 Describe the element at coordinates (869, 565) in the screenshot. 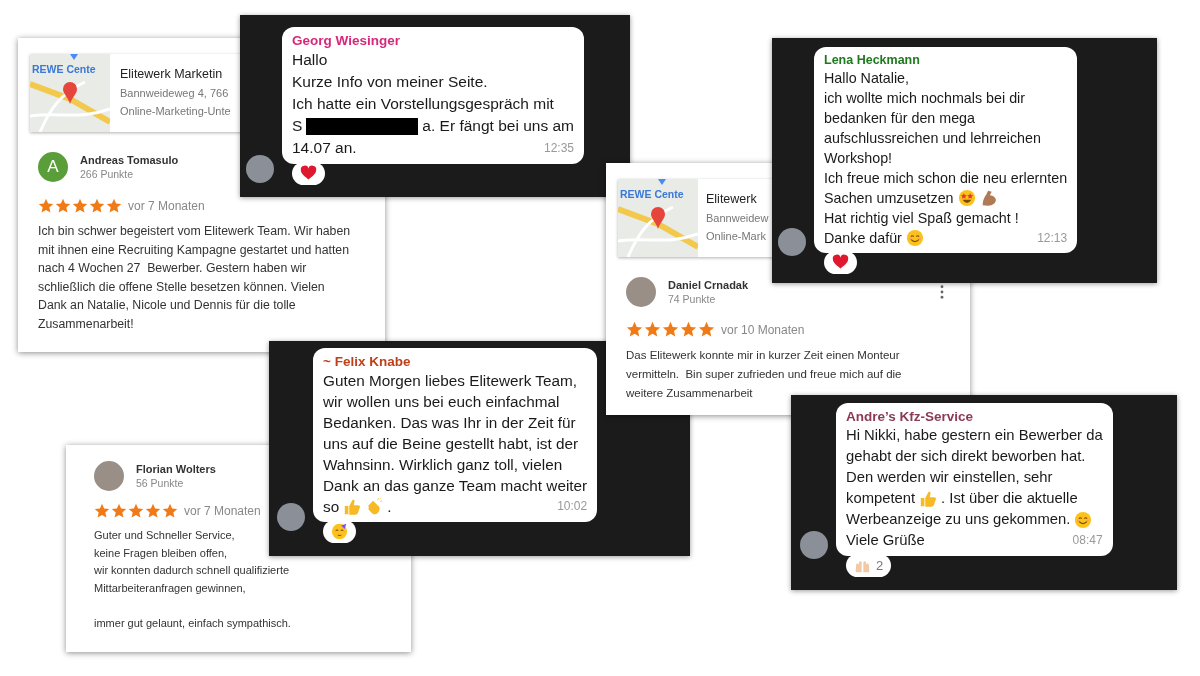

I see `reaction-badge: 2` at that location.